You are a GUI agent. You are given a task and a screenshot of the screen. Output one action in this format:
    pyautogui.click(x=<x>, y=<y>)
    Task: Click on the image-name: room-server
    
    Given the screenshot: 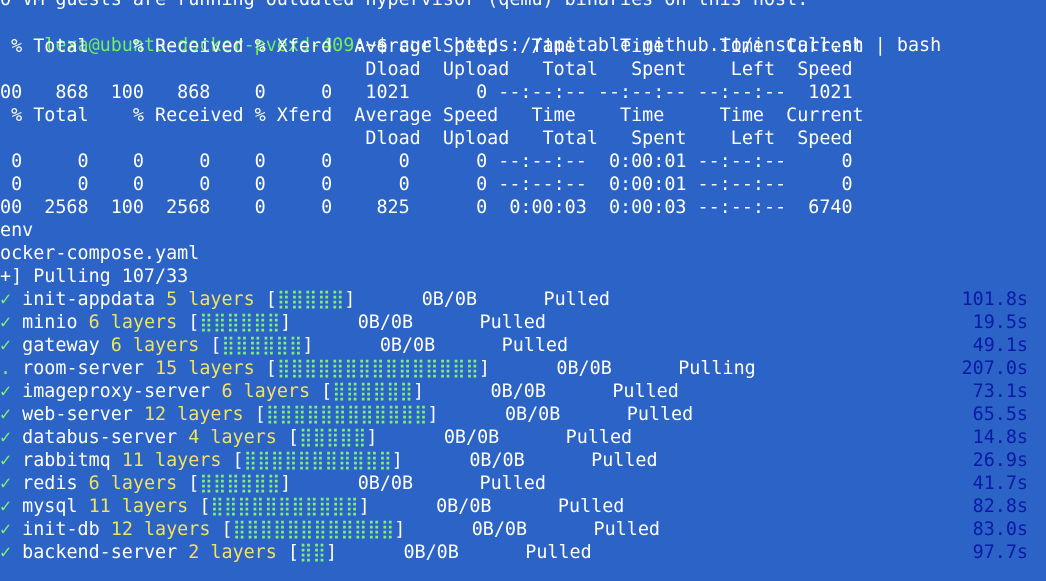 What is the action you would take?
    pyautogui.click(x=83, y=368)
    